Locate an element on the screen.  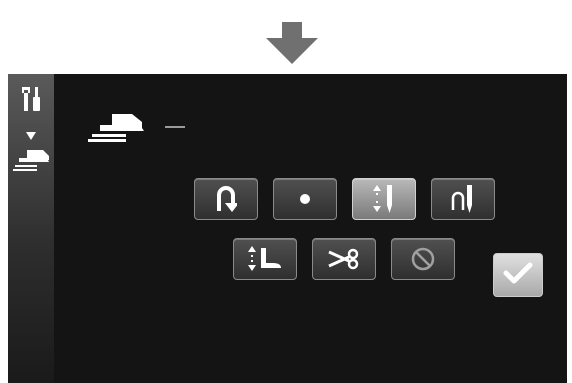
presser-foot-lift-button is located at coordinates (265, 259).